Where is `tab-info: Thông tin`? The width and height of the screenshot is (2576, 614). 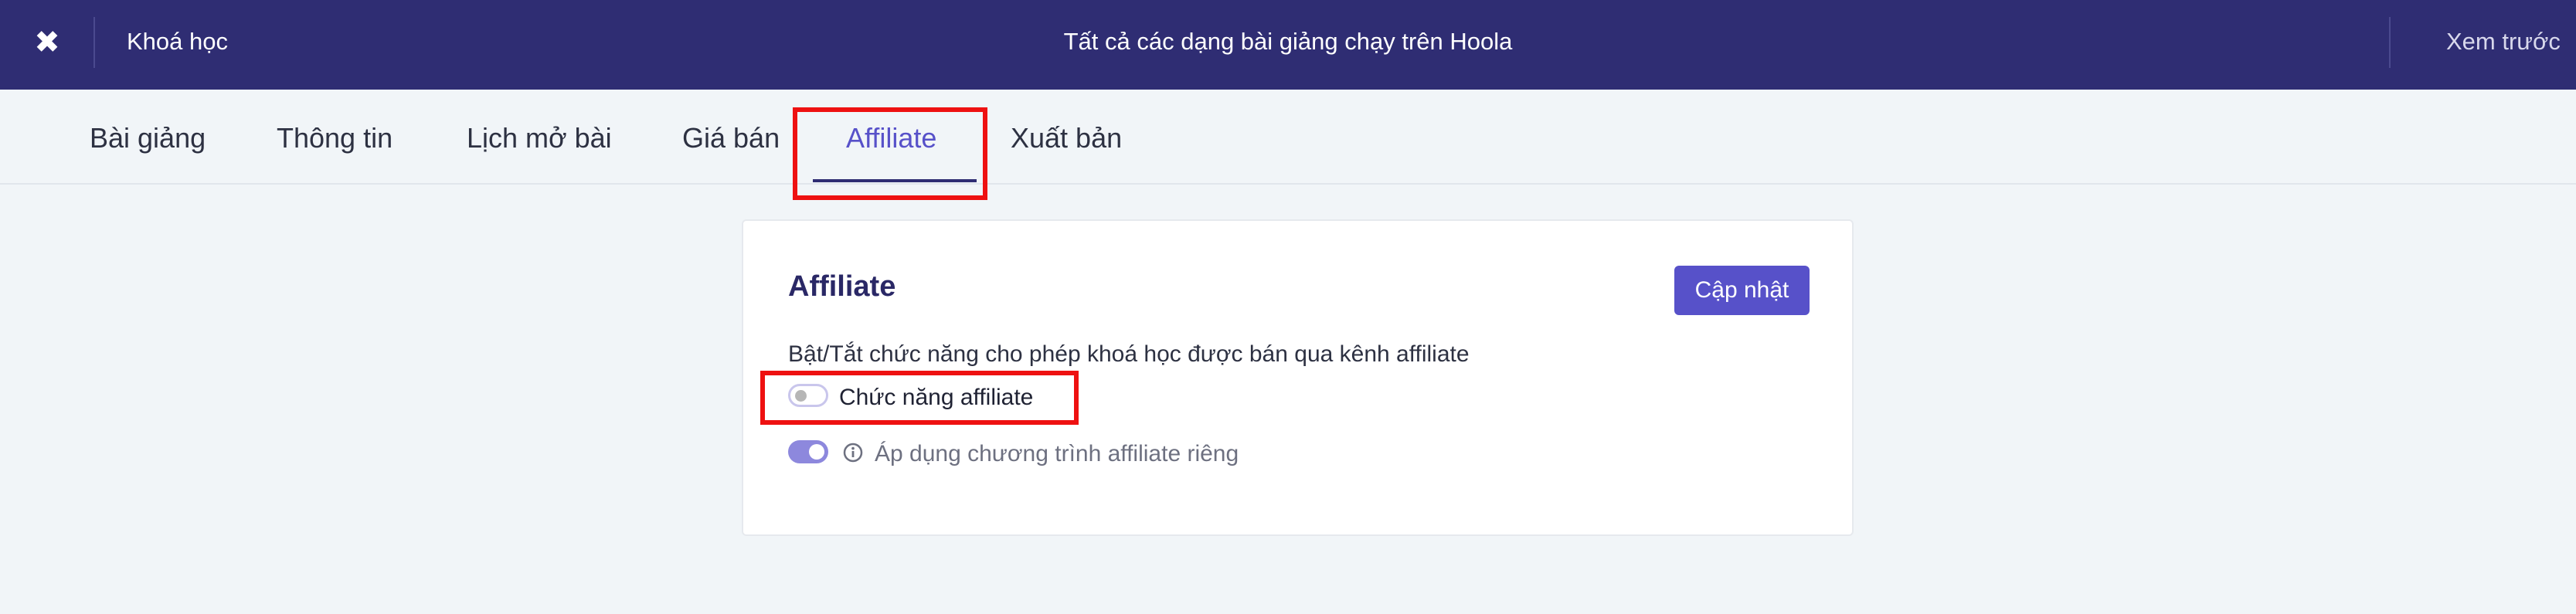
tab-info: Thông tin is located at coordinates (335, 138).